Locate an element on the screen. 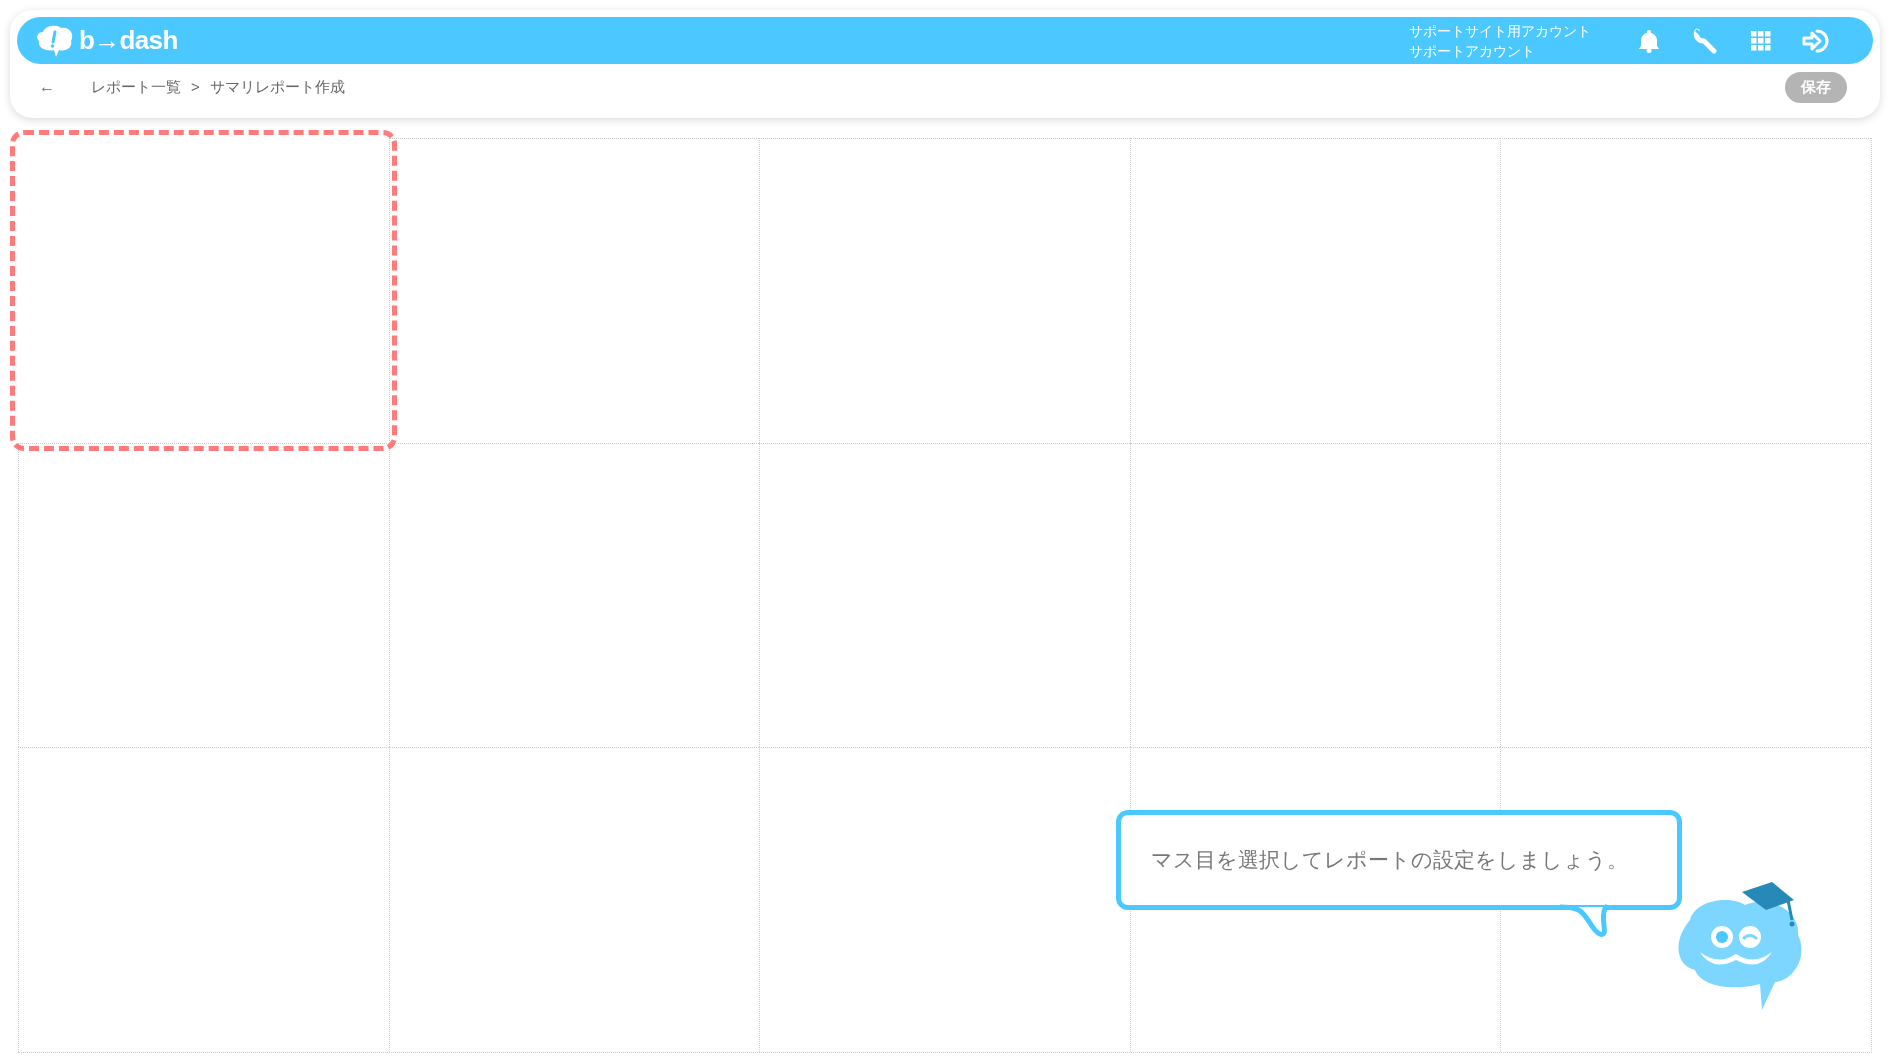 This screenshot has height=1063, width=1890. guide-message: マス目を選択してレポートの設定をしましょう。 is located at coordinates (1389, 860).